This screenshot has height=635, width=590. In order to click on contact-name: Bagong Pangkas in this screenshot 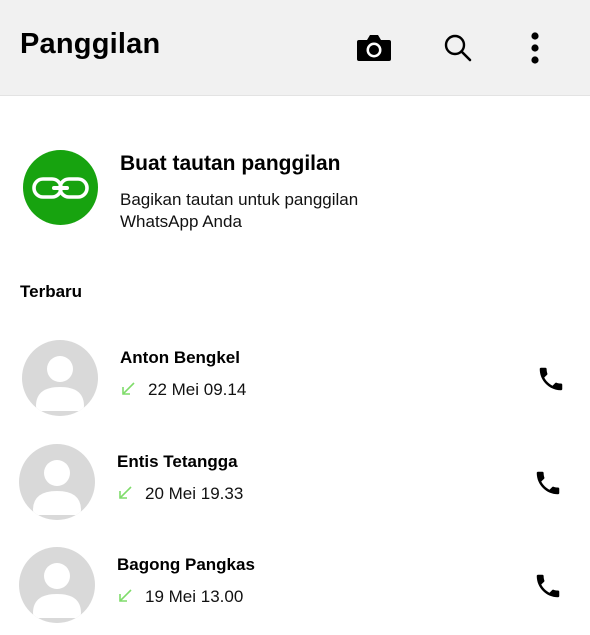, I will do `click(186, 564)`.